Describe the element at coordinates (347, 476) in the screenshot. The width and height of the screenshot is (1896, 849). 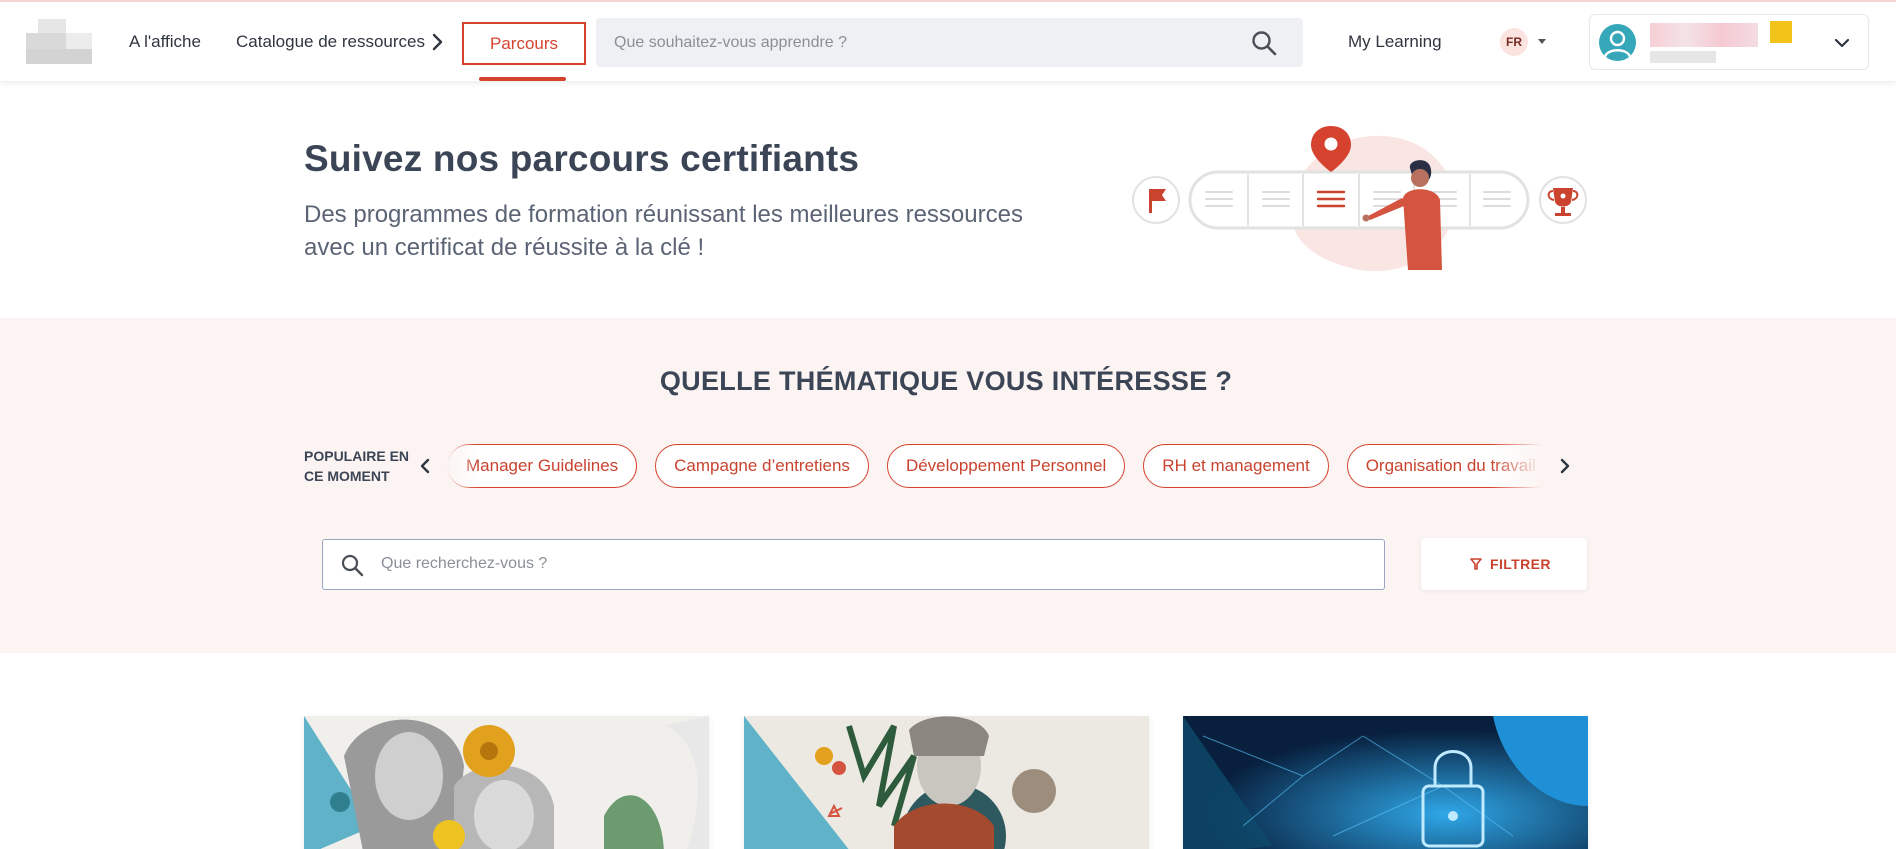
I see `popular-label-line-2: CE MOMENT` at that location.